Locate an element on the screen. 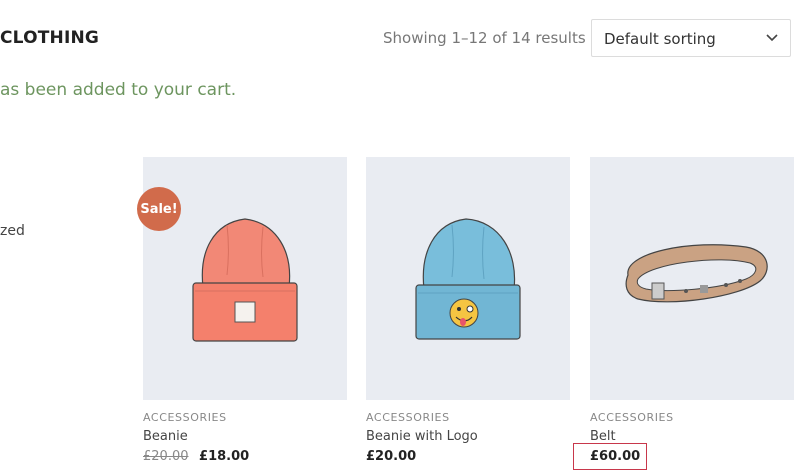  cart-added-notice: as been added to your cart. is located at coordinates (118, 90).